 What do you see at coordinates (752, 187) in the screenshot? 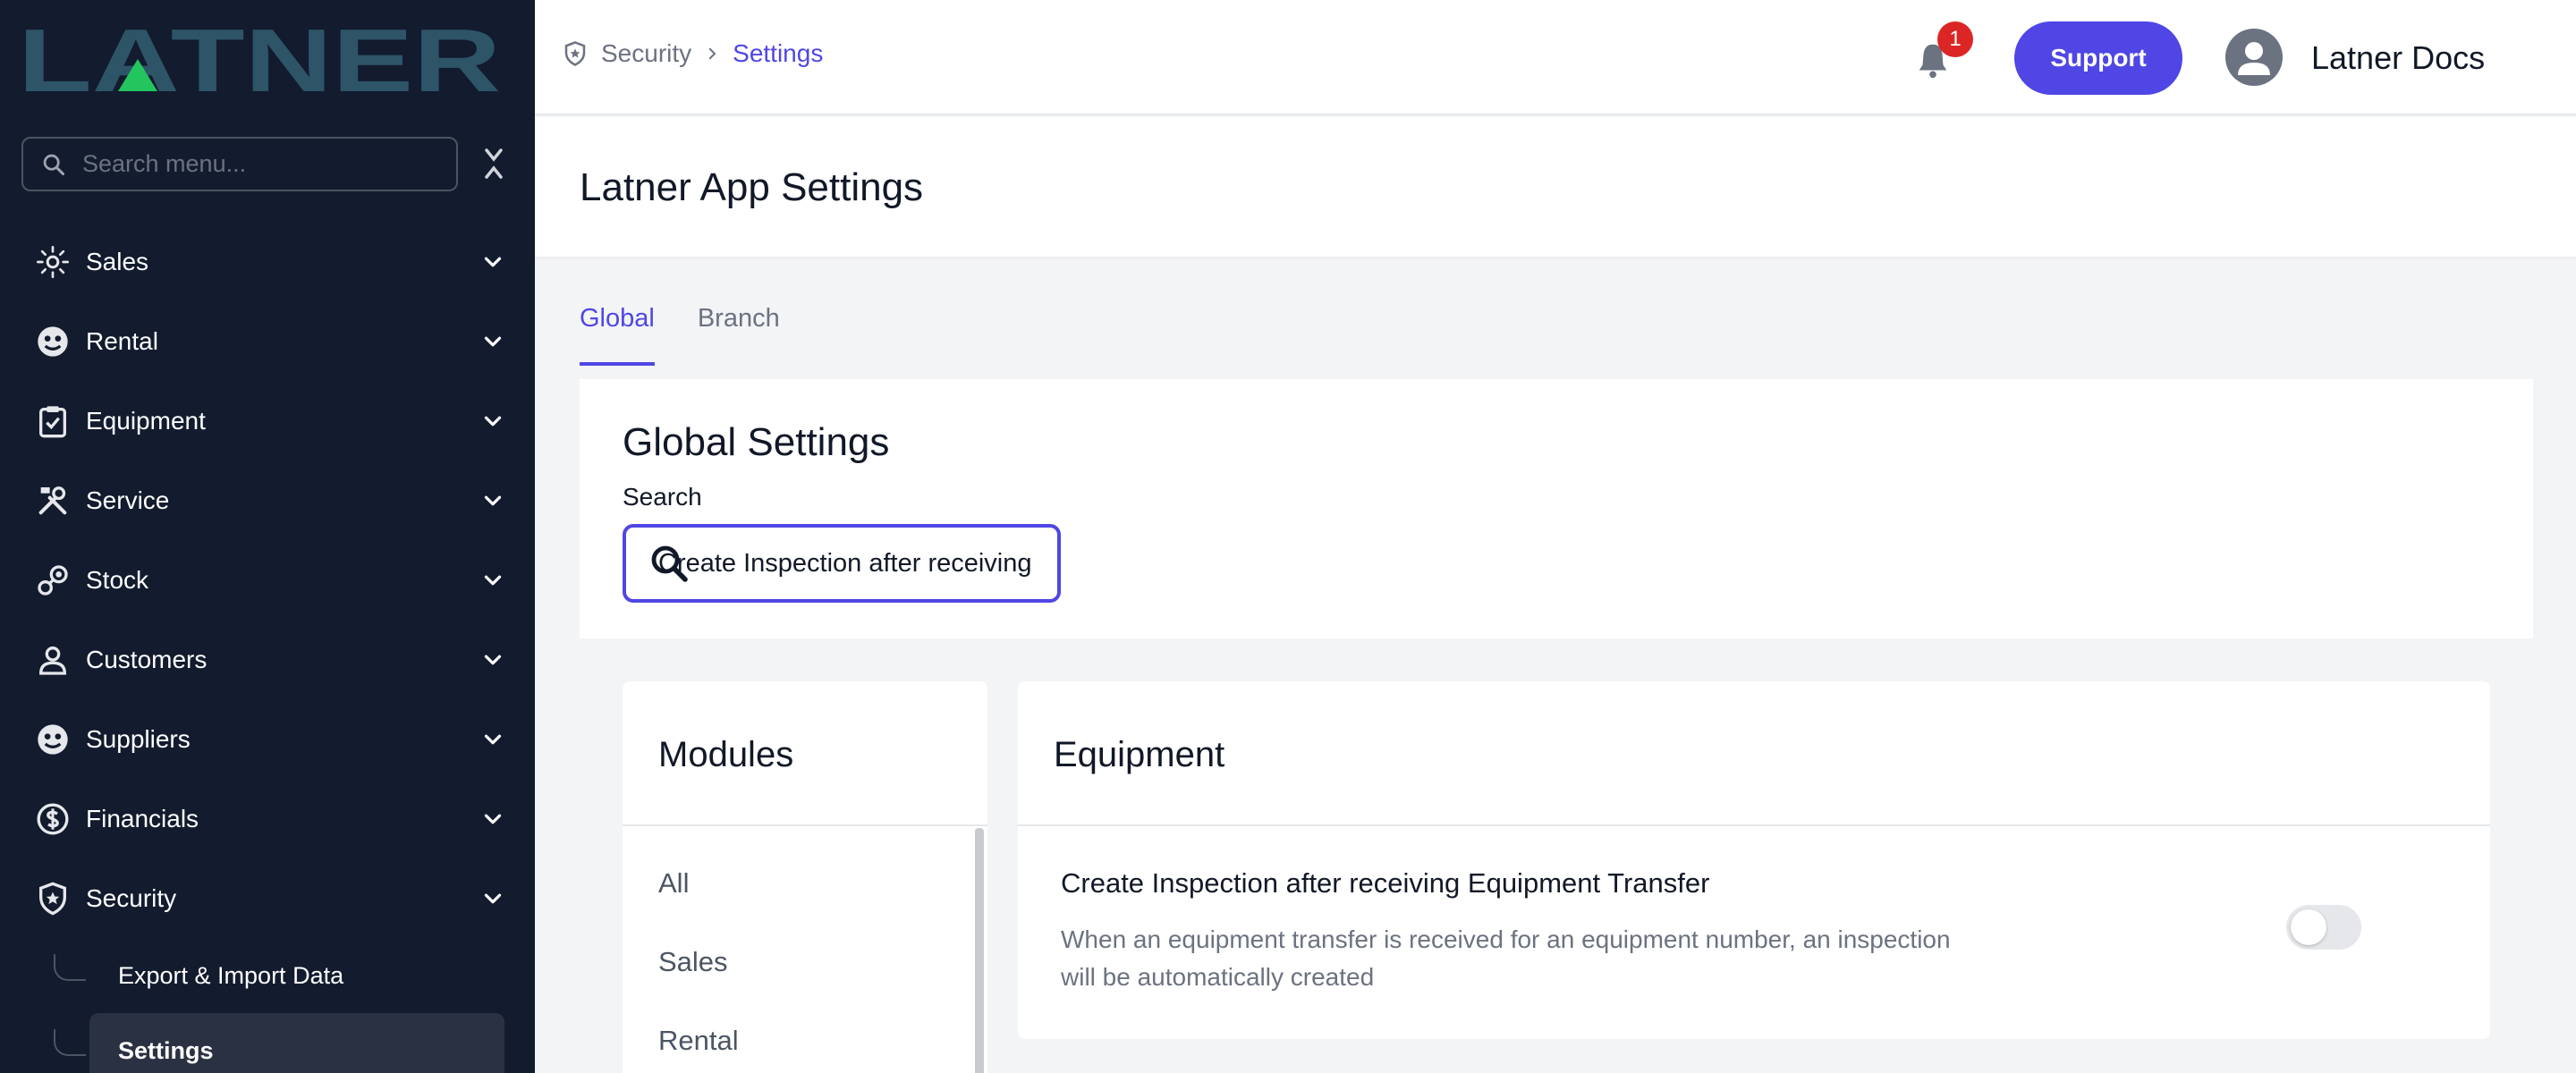
I see `page-title: Latner App Settings` at bounding box center [752, 187].